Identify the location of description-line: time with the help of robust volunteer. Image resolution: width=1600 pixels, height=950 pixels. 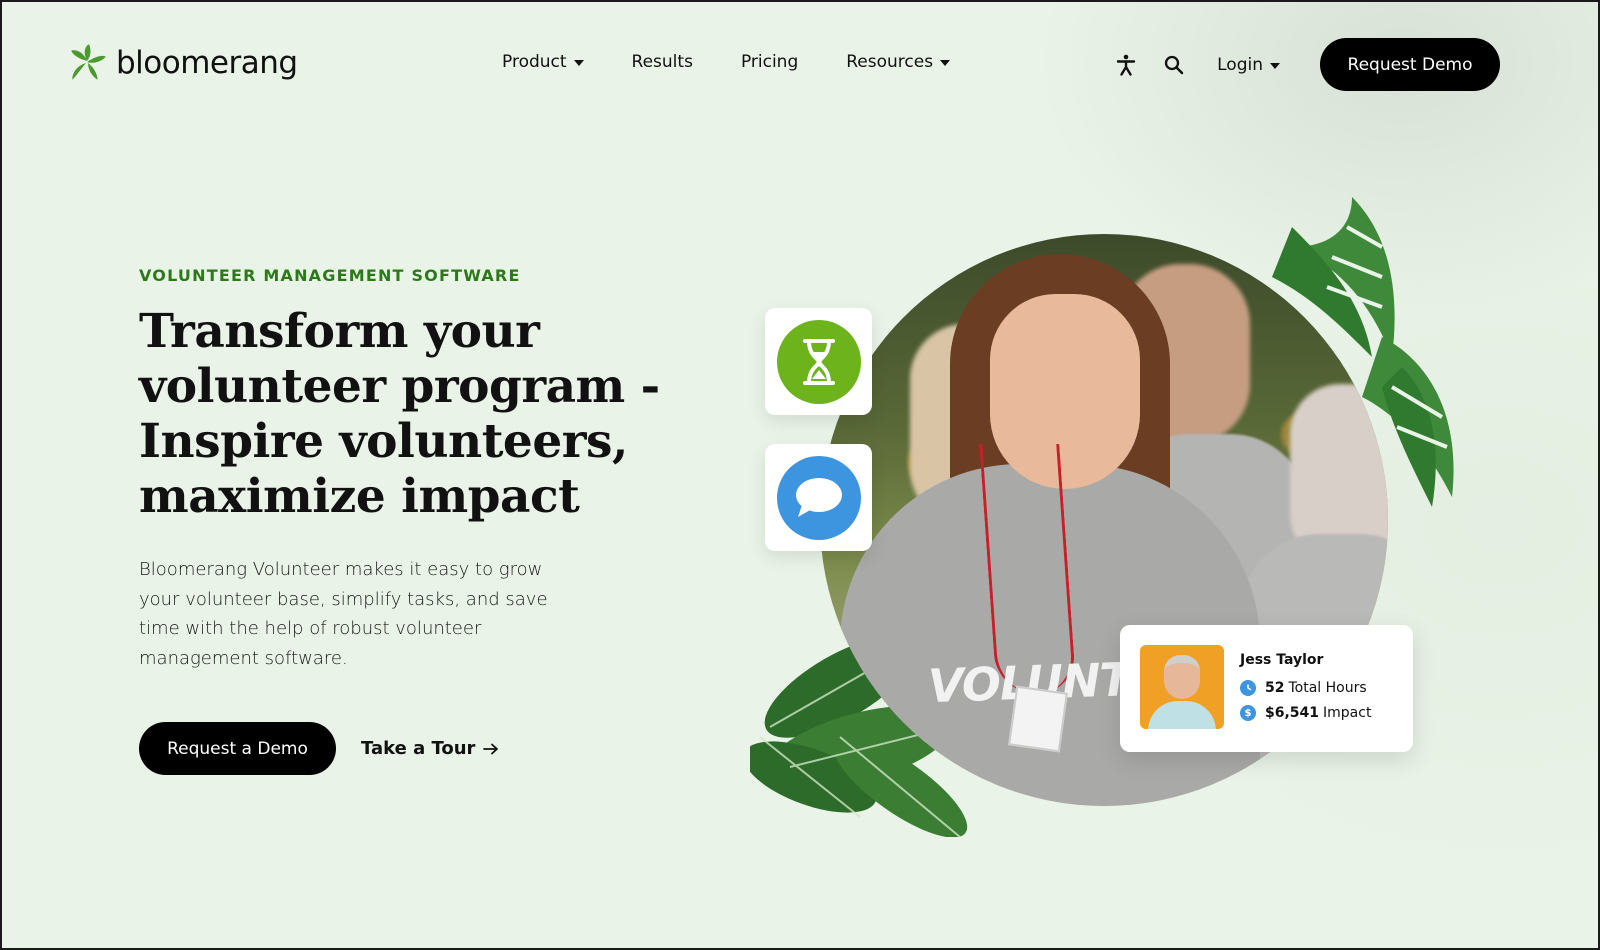
(310, 629).